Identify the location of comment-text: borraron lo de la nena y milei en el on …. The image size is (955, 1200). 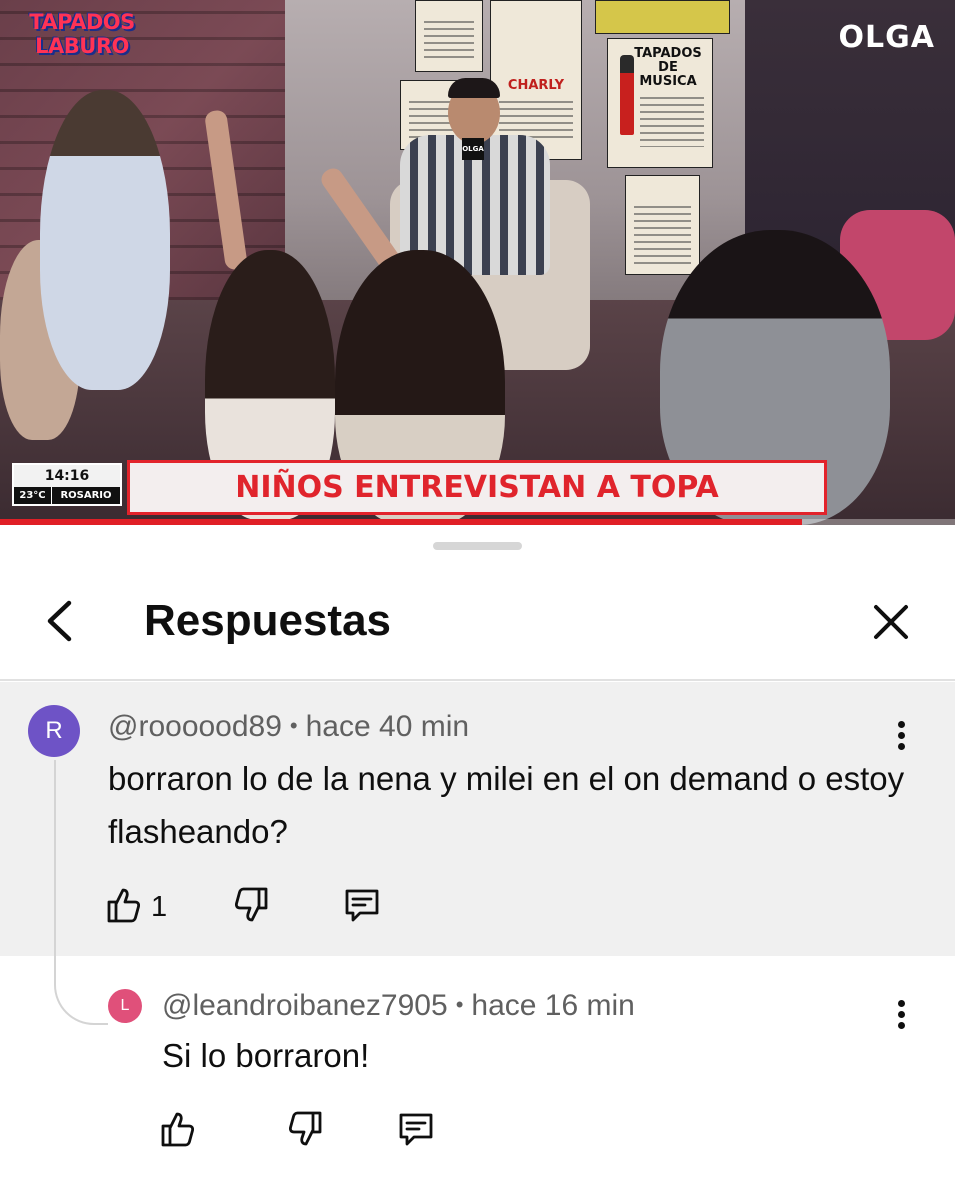
(506, 805).